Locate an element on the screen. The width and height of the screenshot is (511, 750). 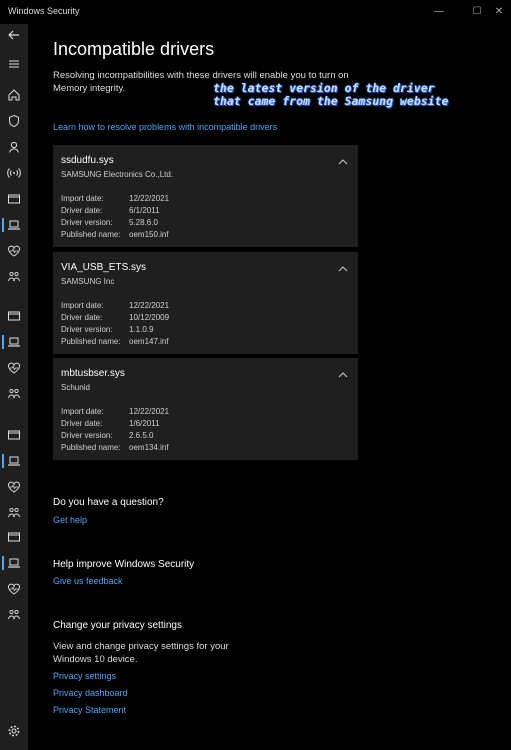
driver-vendor: SAMSUNG Inc is located at coordinates (88, 281).